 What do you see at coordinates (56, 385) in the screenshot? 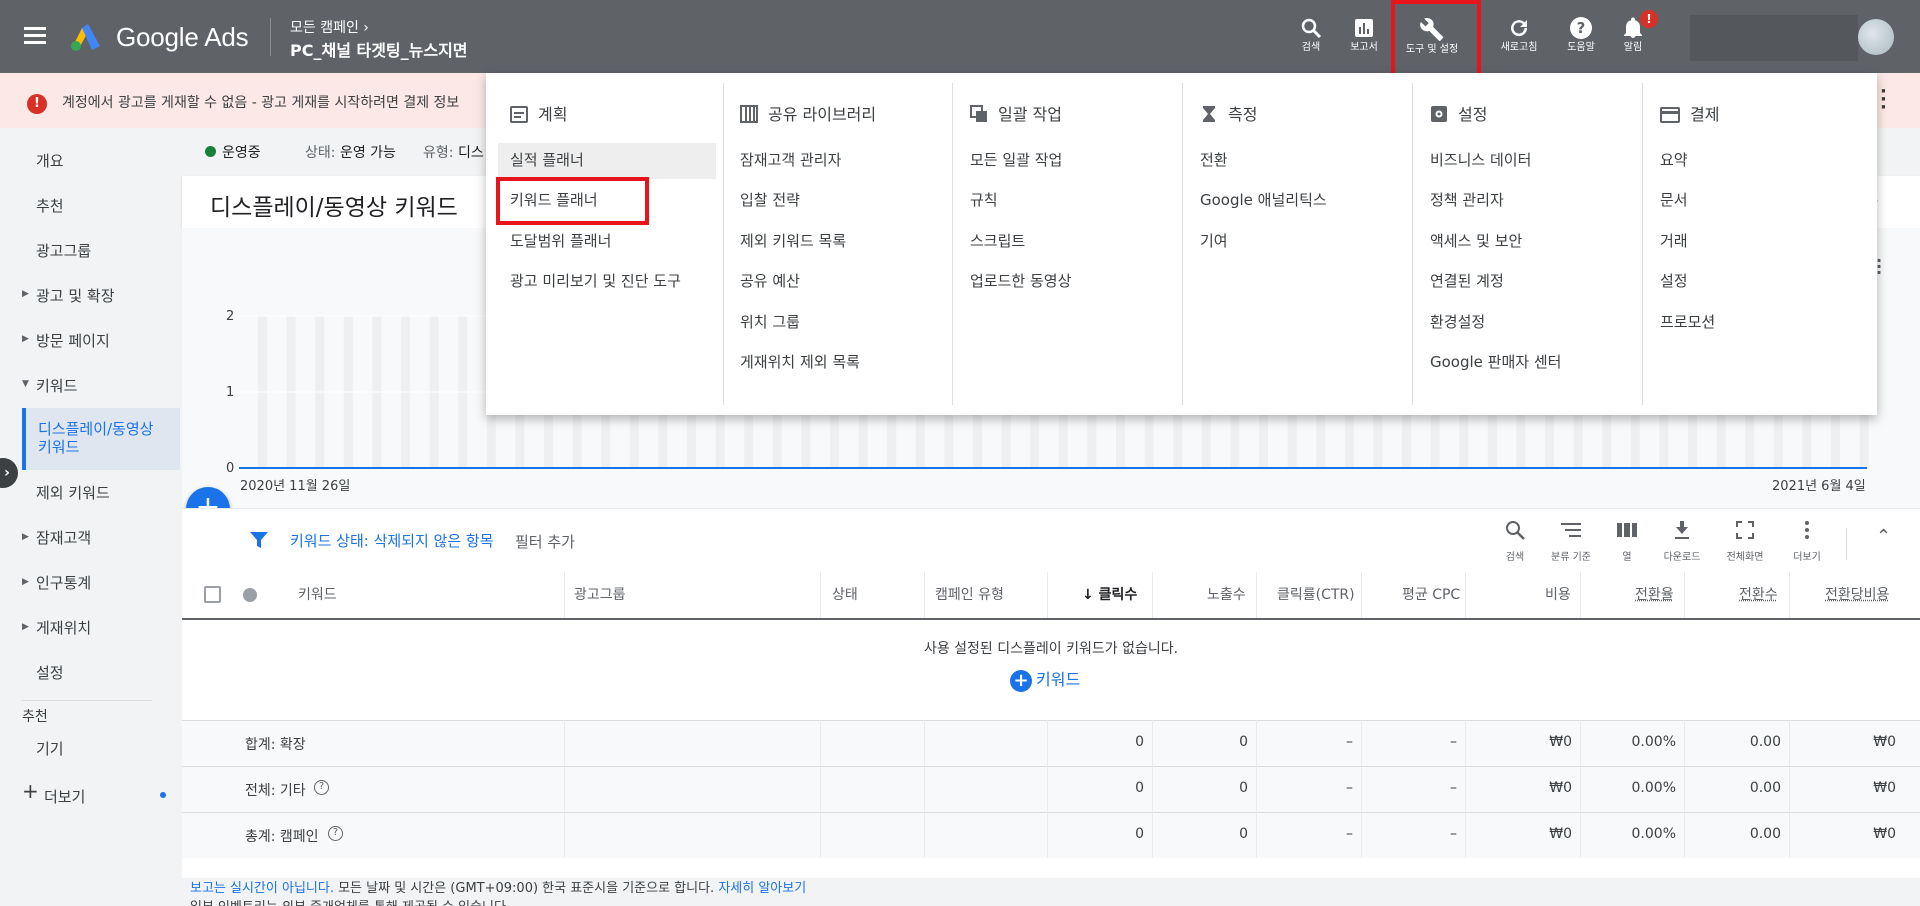
I see `sidebar-item-keywords: 키워드` at bounding box center [56, 385].